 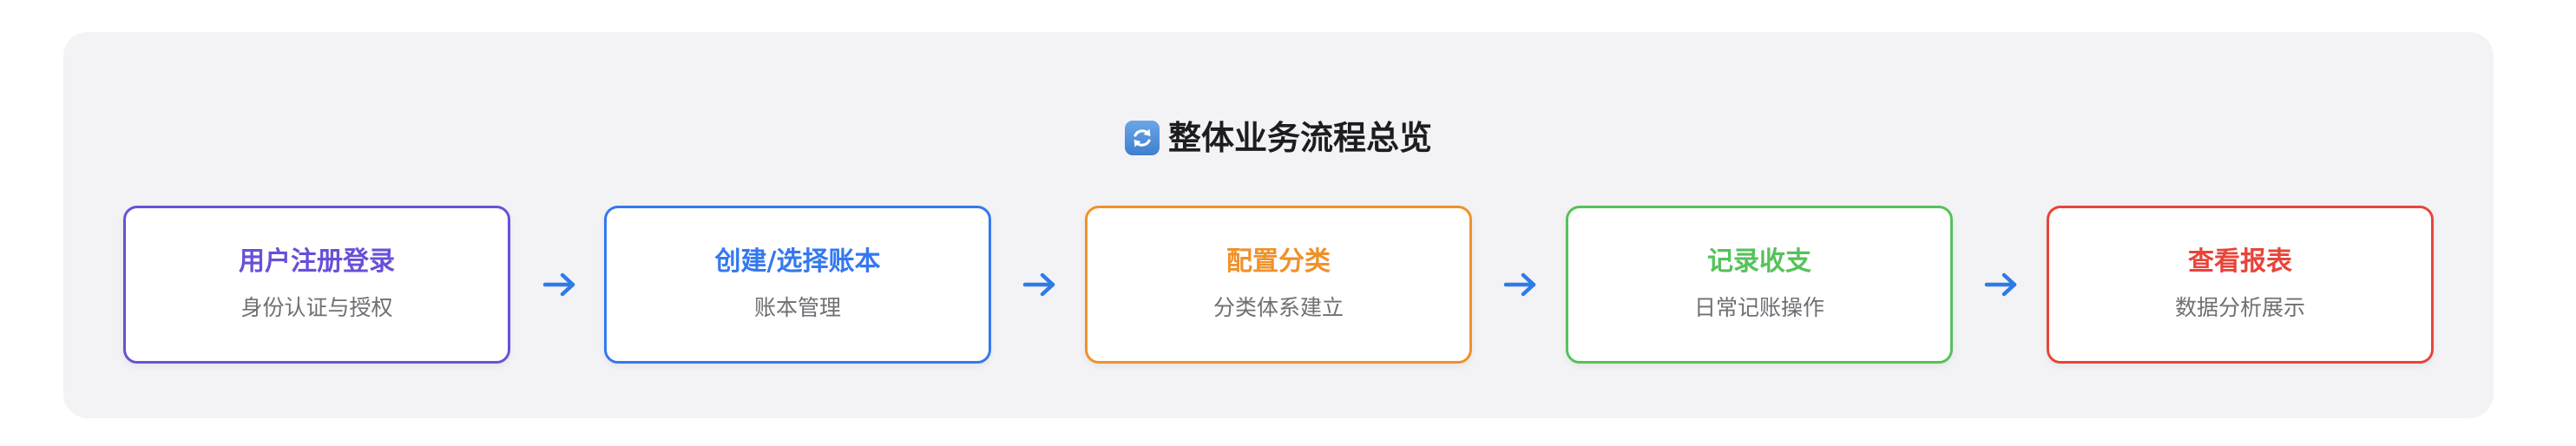 I want to click on step-record-transactions: 记录收支 日常记账操作, so click(x=1759, y=285).